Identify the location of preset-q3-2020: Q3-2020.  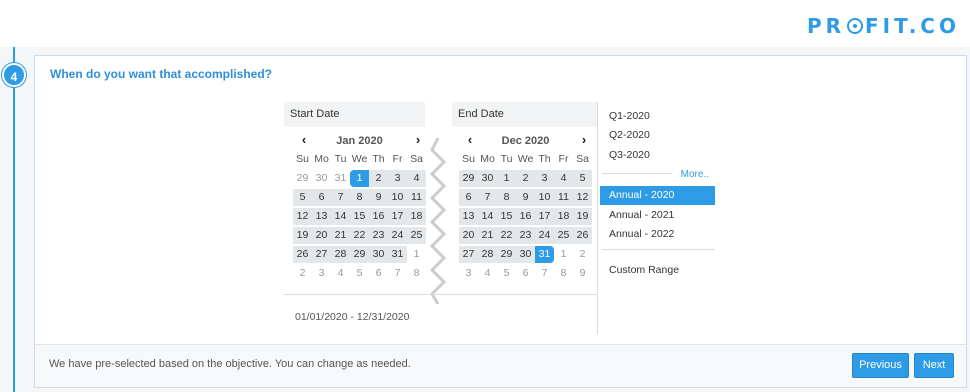
(657, 155).